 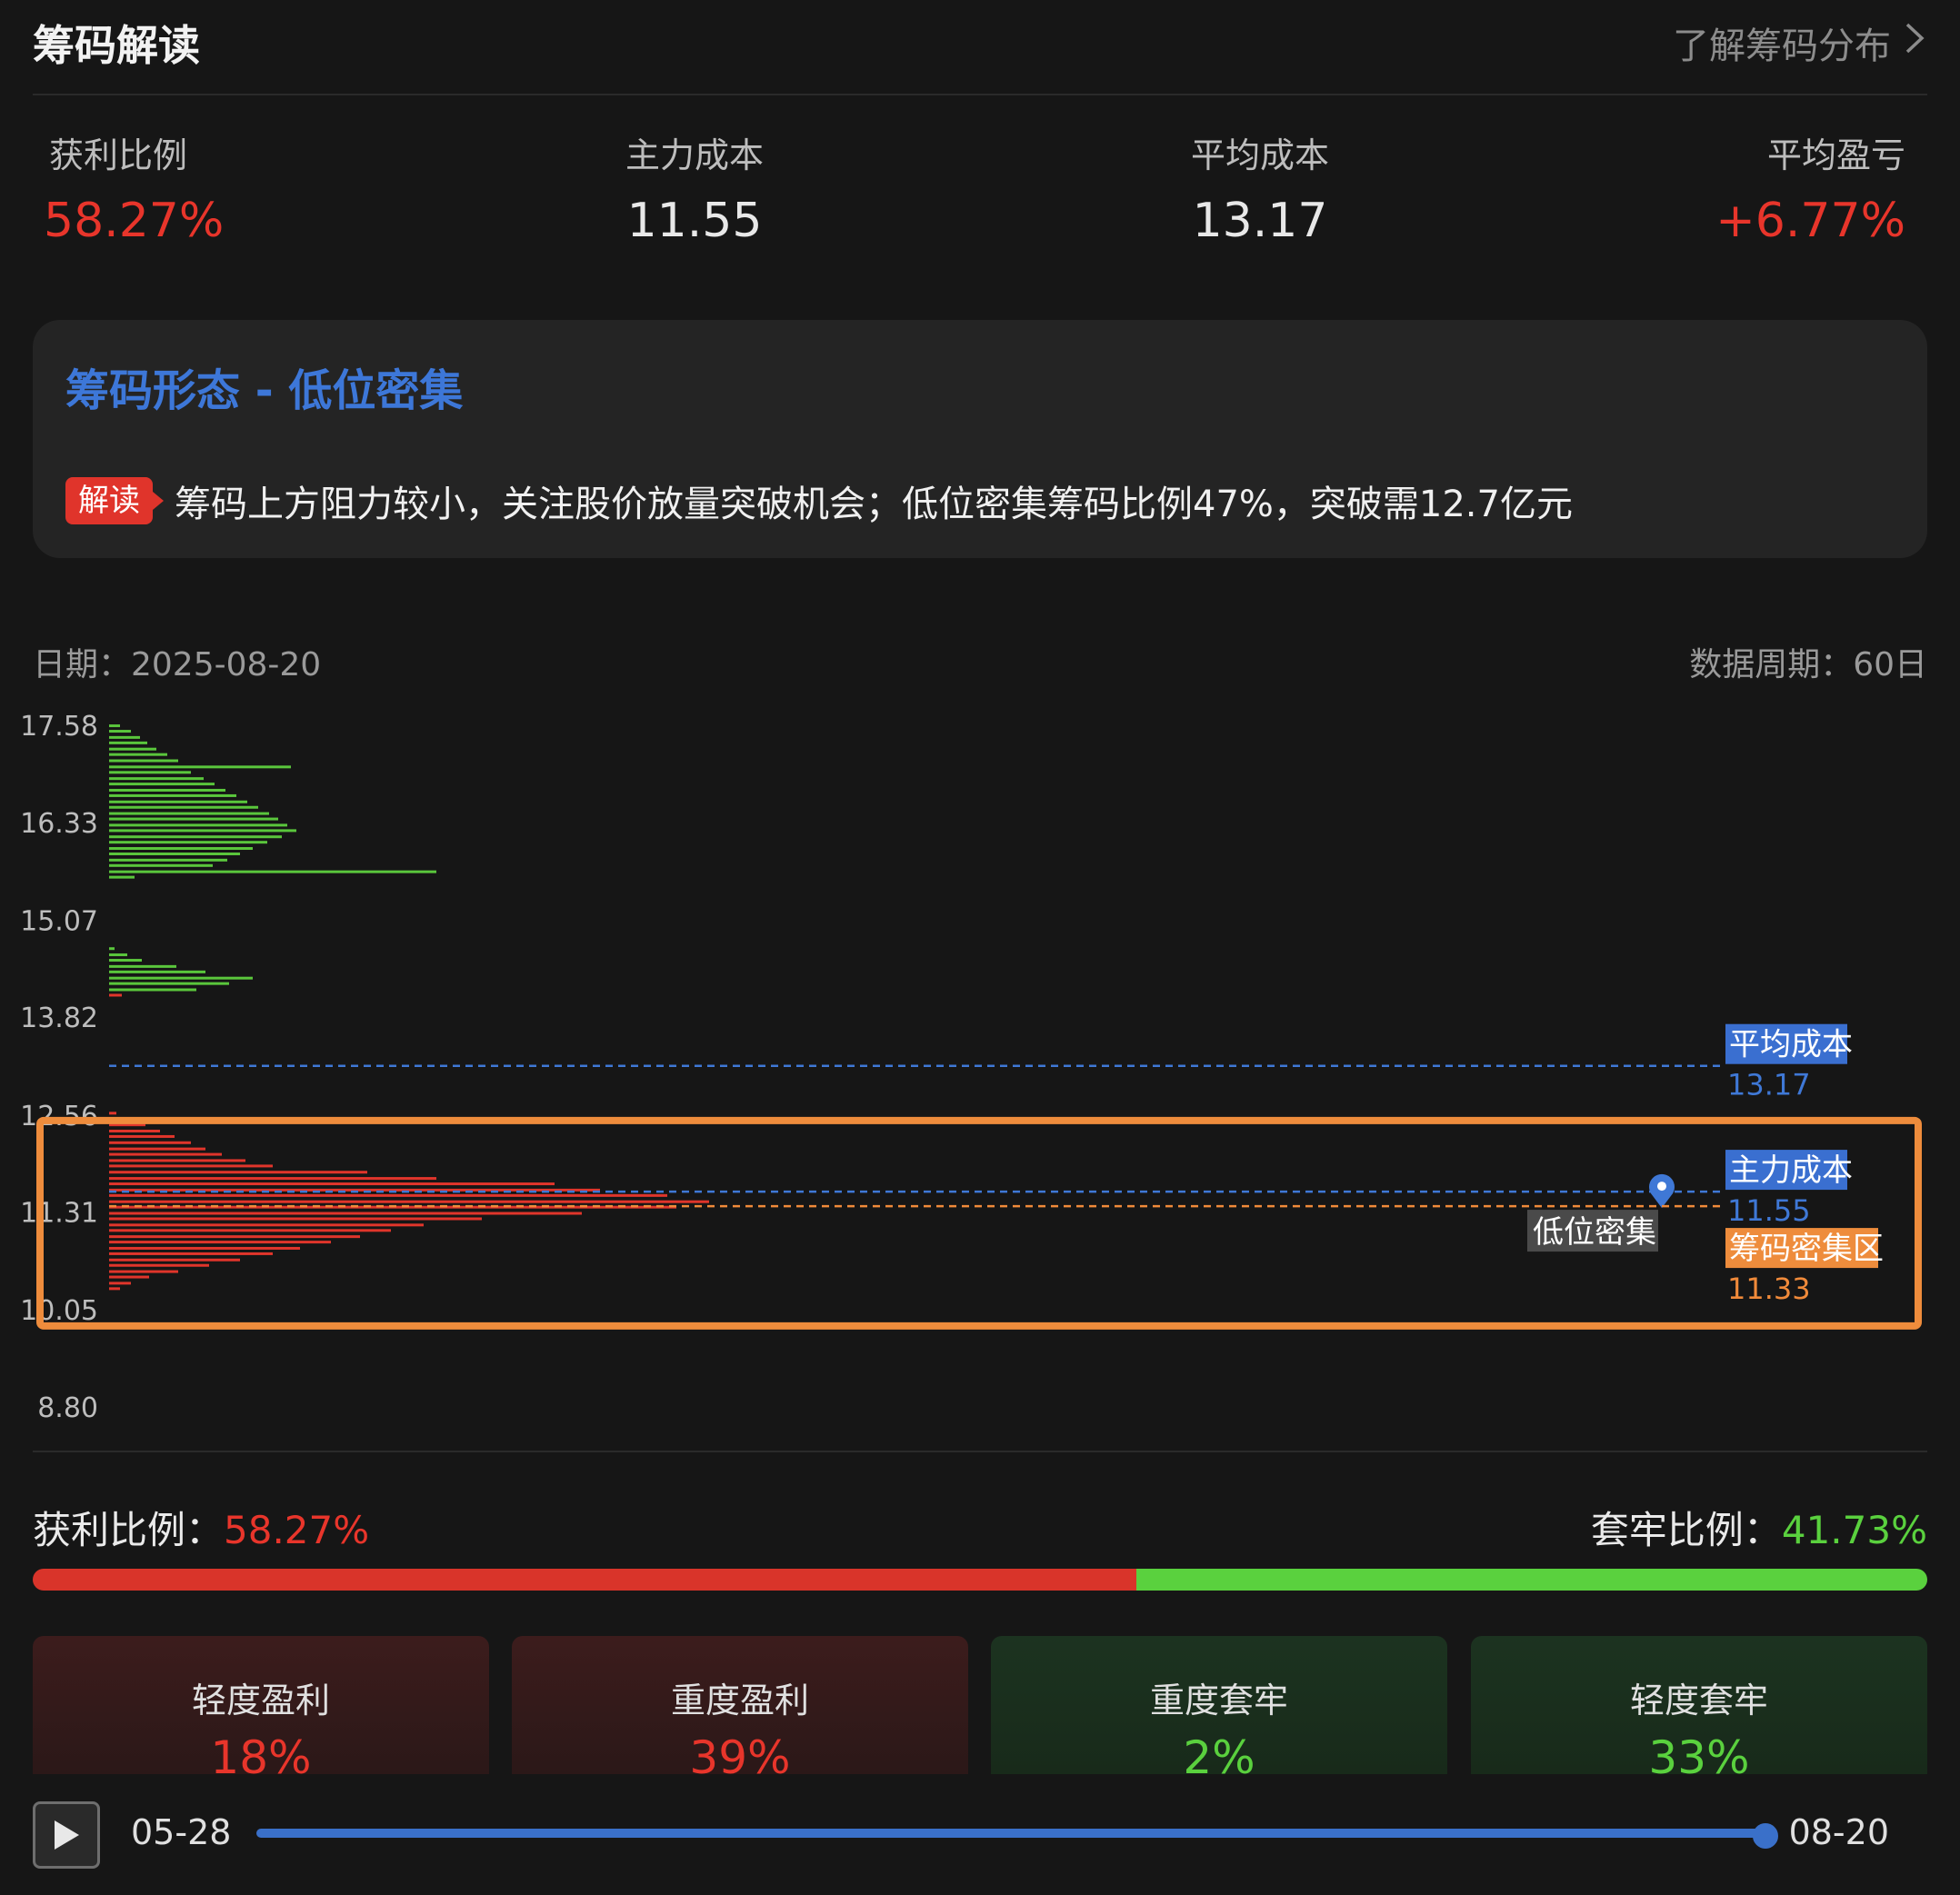 I want to click on chevron-right-icon, so click(x=1914, y=43).